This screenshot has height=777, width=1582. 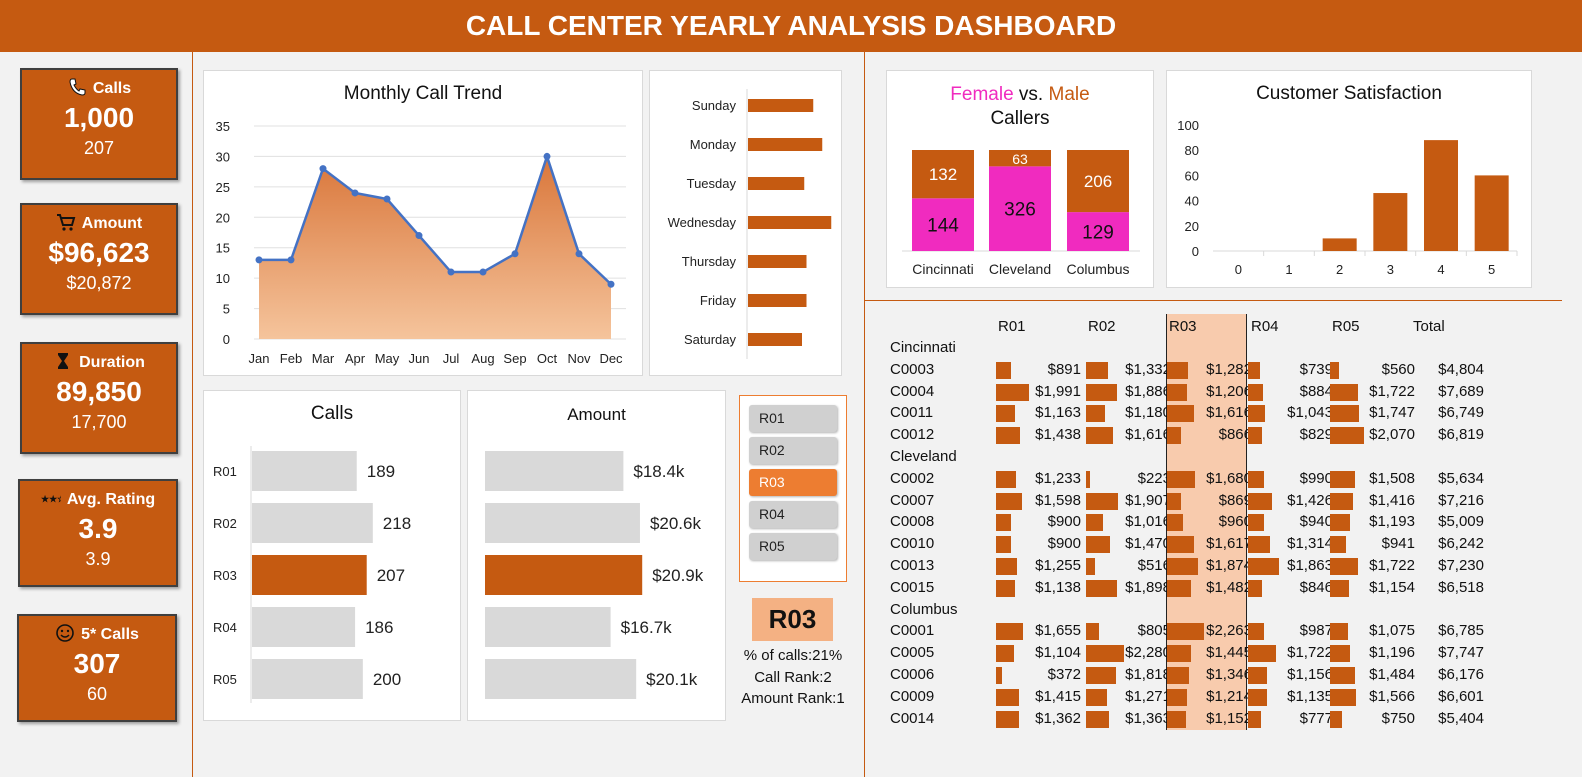 What do you see at coordinates (709, 261) in the screenshot?
I see `weekday-label: Thursday` at bounding box center [709, 261].